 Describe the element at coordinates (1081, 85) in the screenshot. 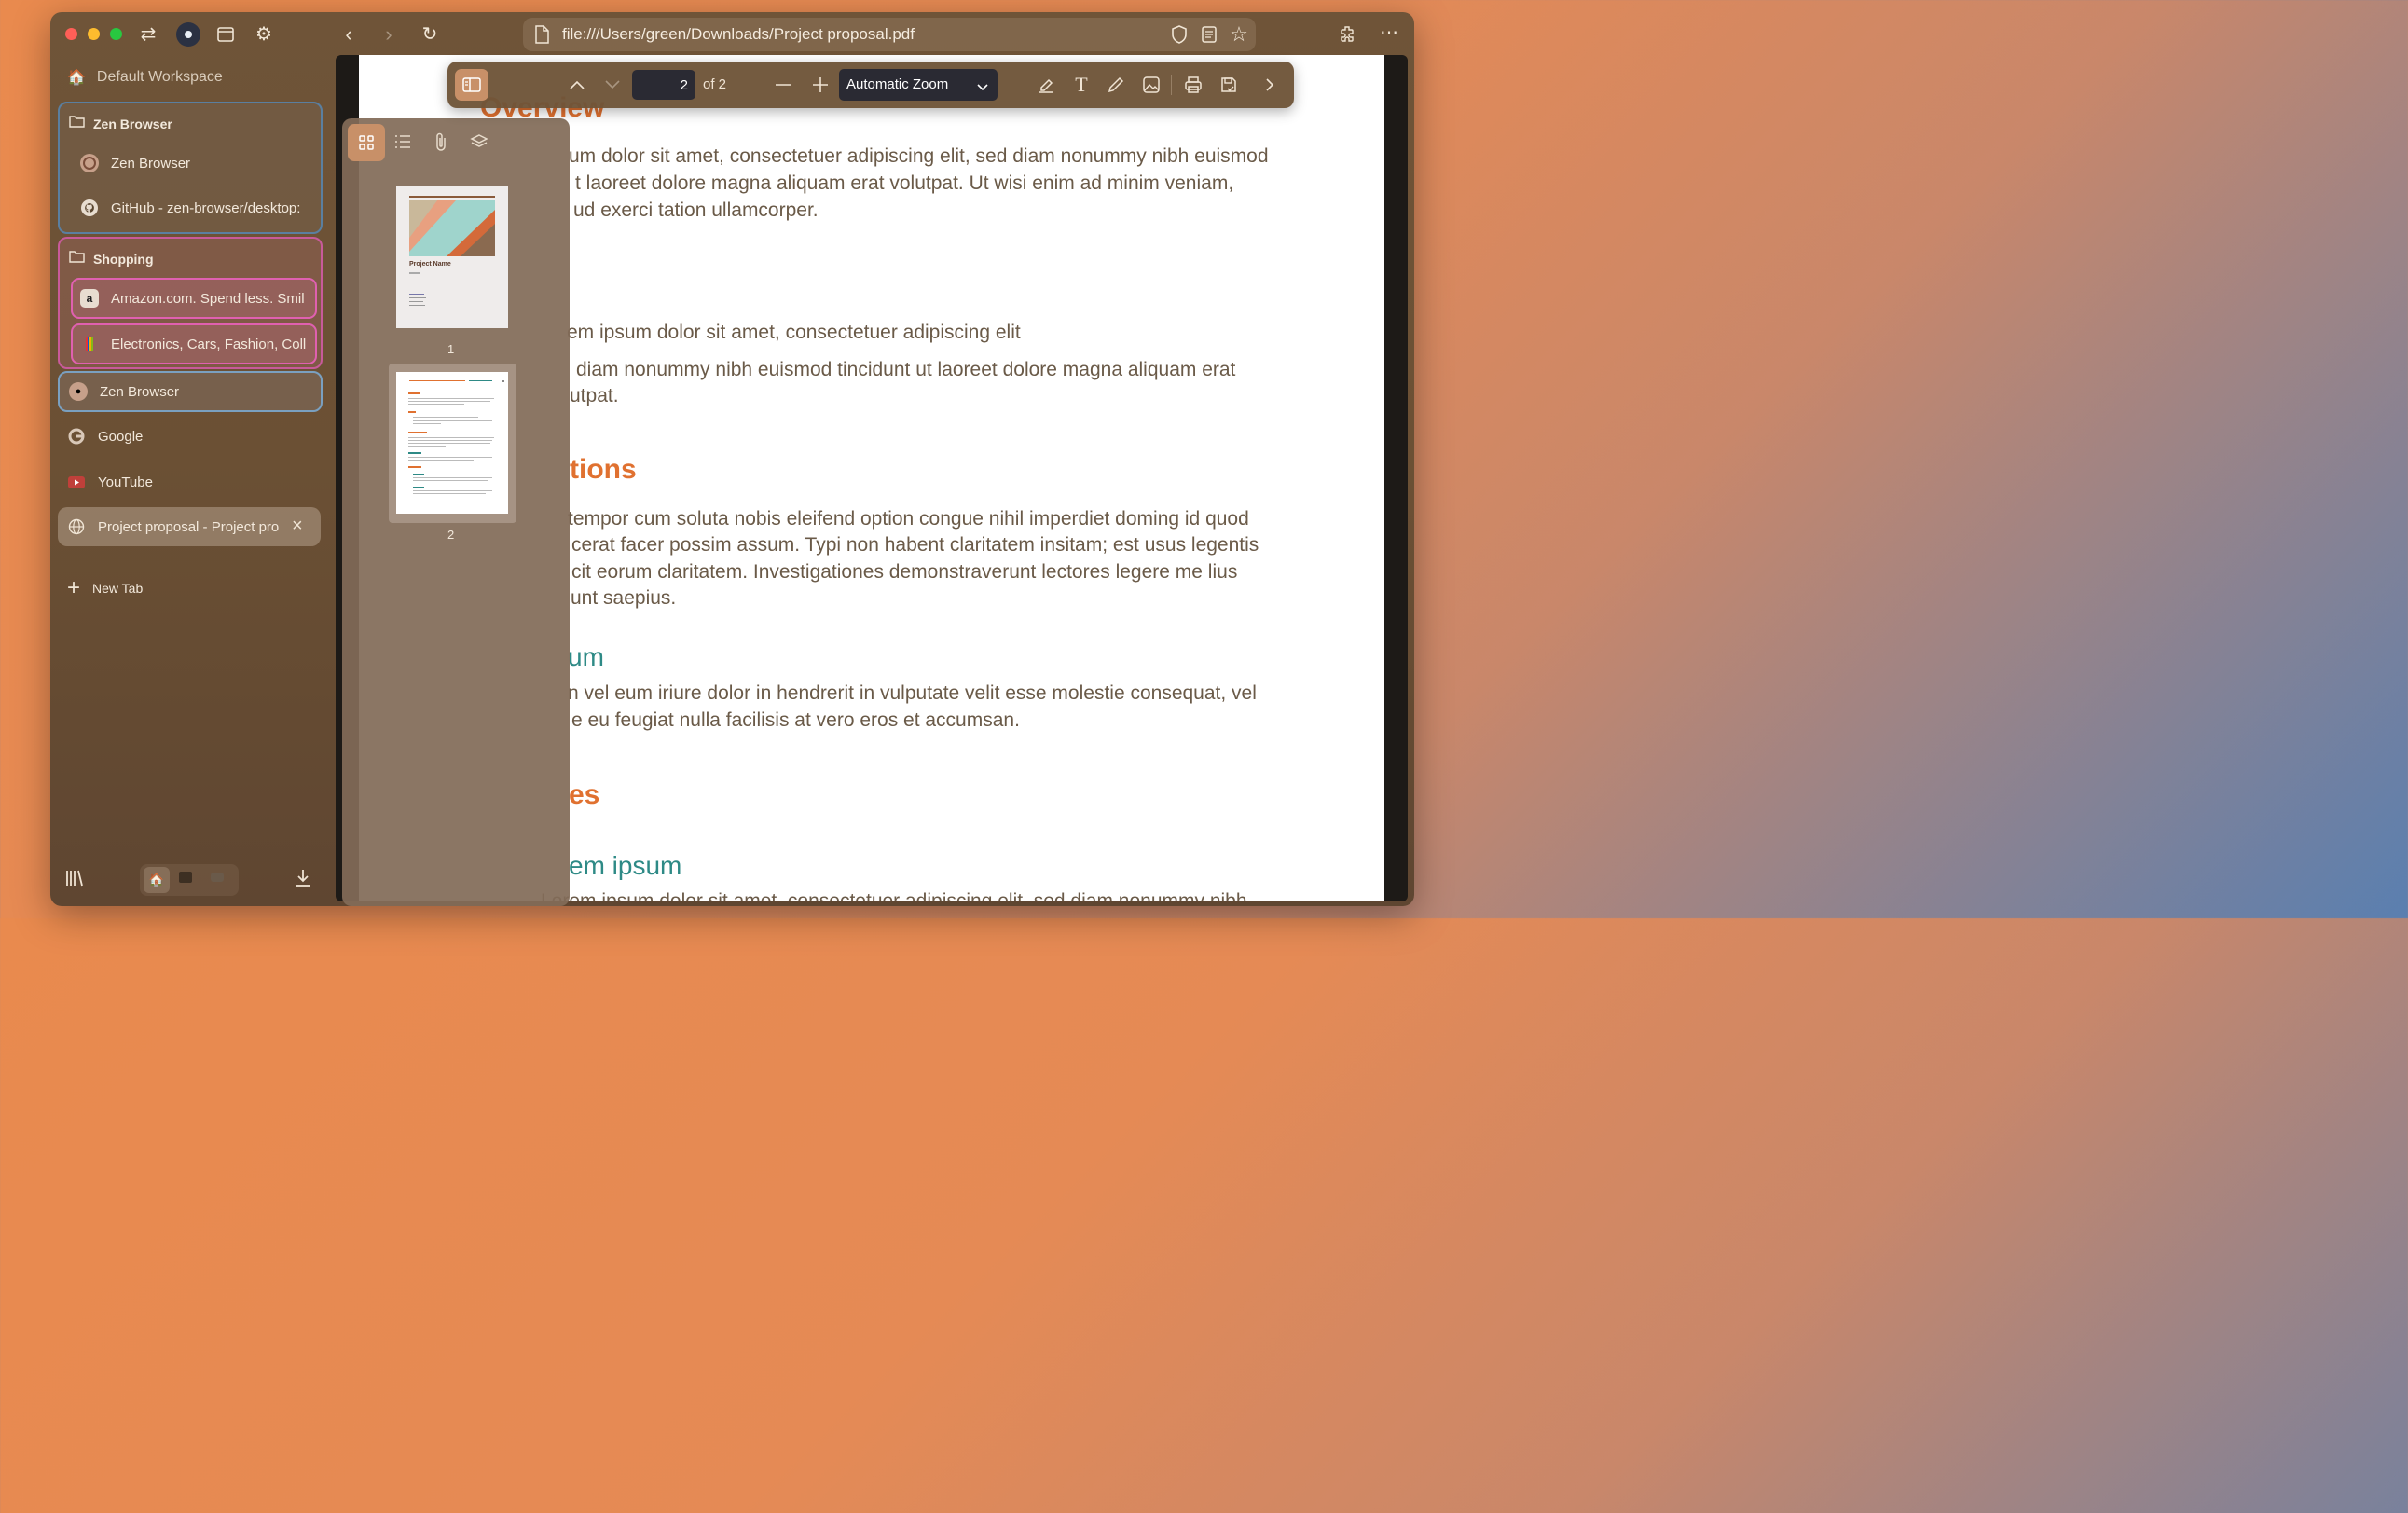

I see `text-icon: T` at that location.